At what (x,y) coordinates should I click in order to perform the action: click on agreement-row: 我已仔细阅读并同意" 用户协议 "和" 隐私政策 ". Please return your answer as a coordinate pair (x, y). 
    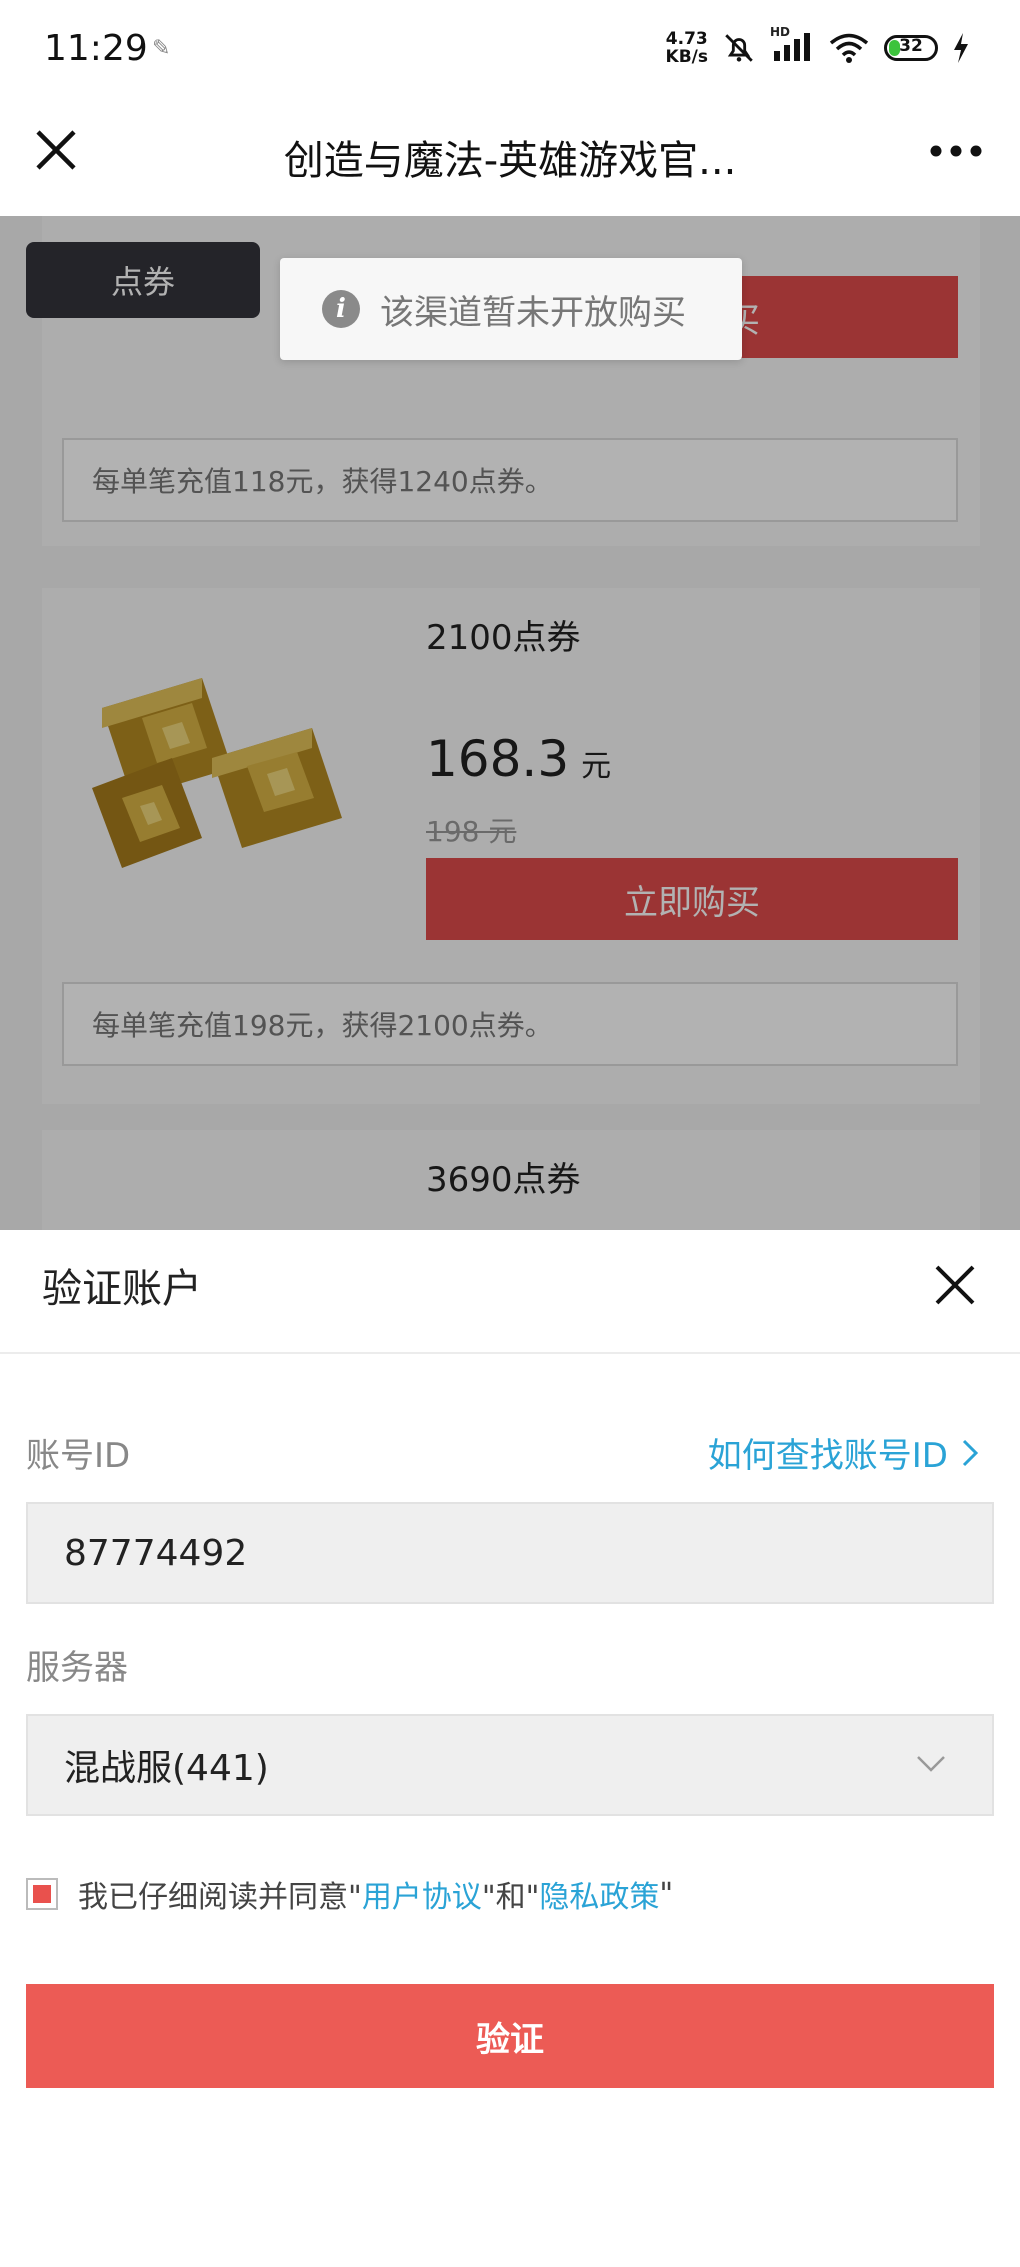
    Looking at the image, I should click on (349, 1894).